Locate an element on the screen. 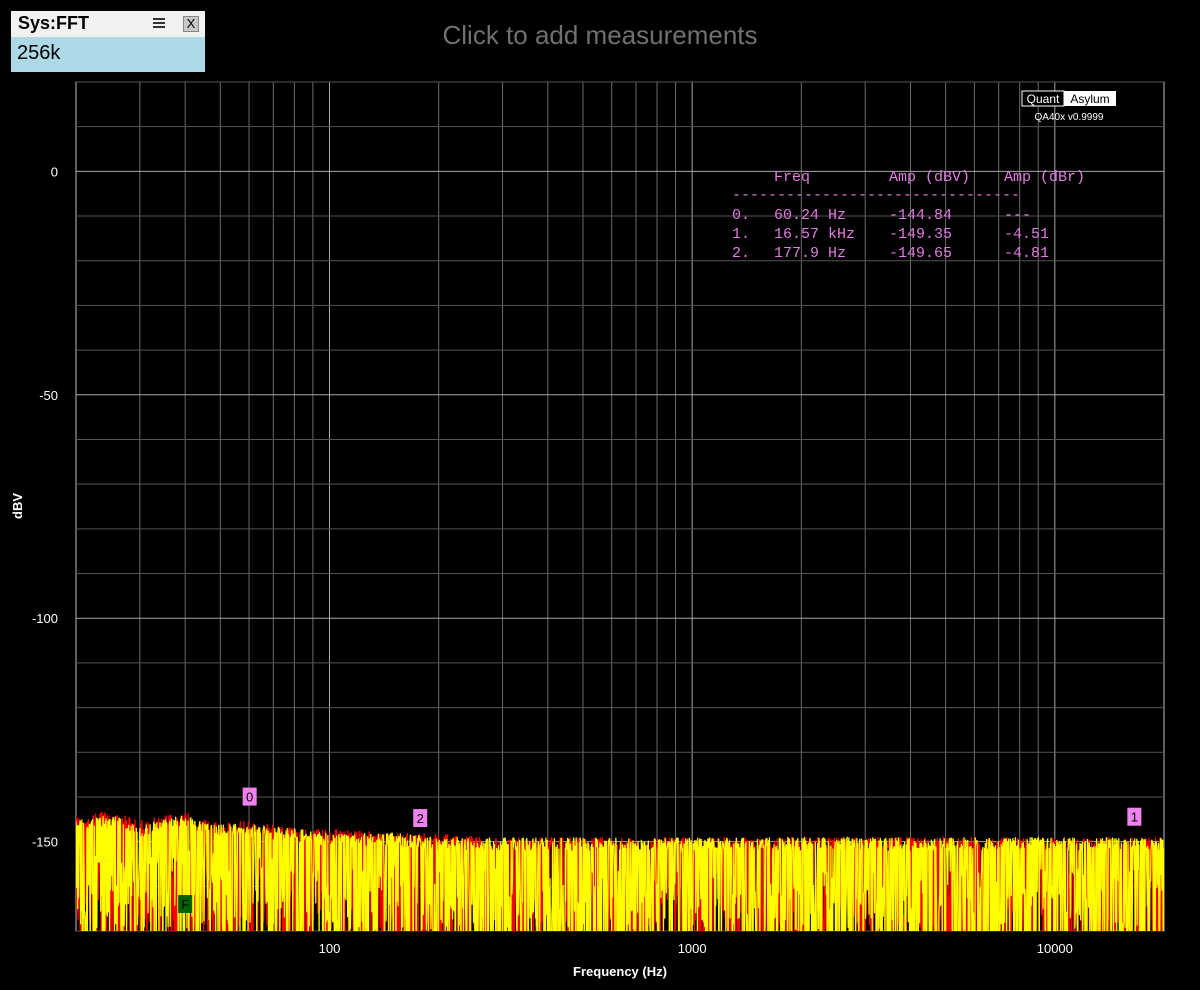 This screenshot has width=1200, height=990. row-2-freq: 177.9 Hz is located at coordinates (810, 253).